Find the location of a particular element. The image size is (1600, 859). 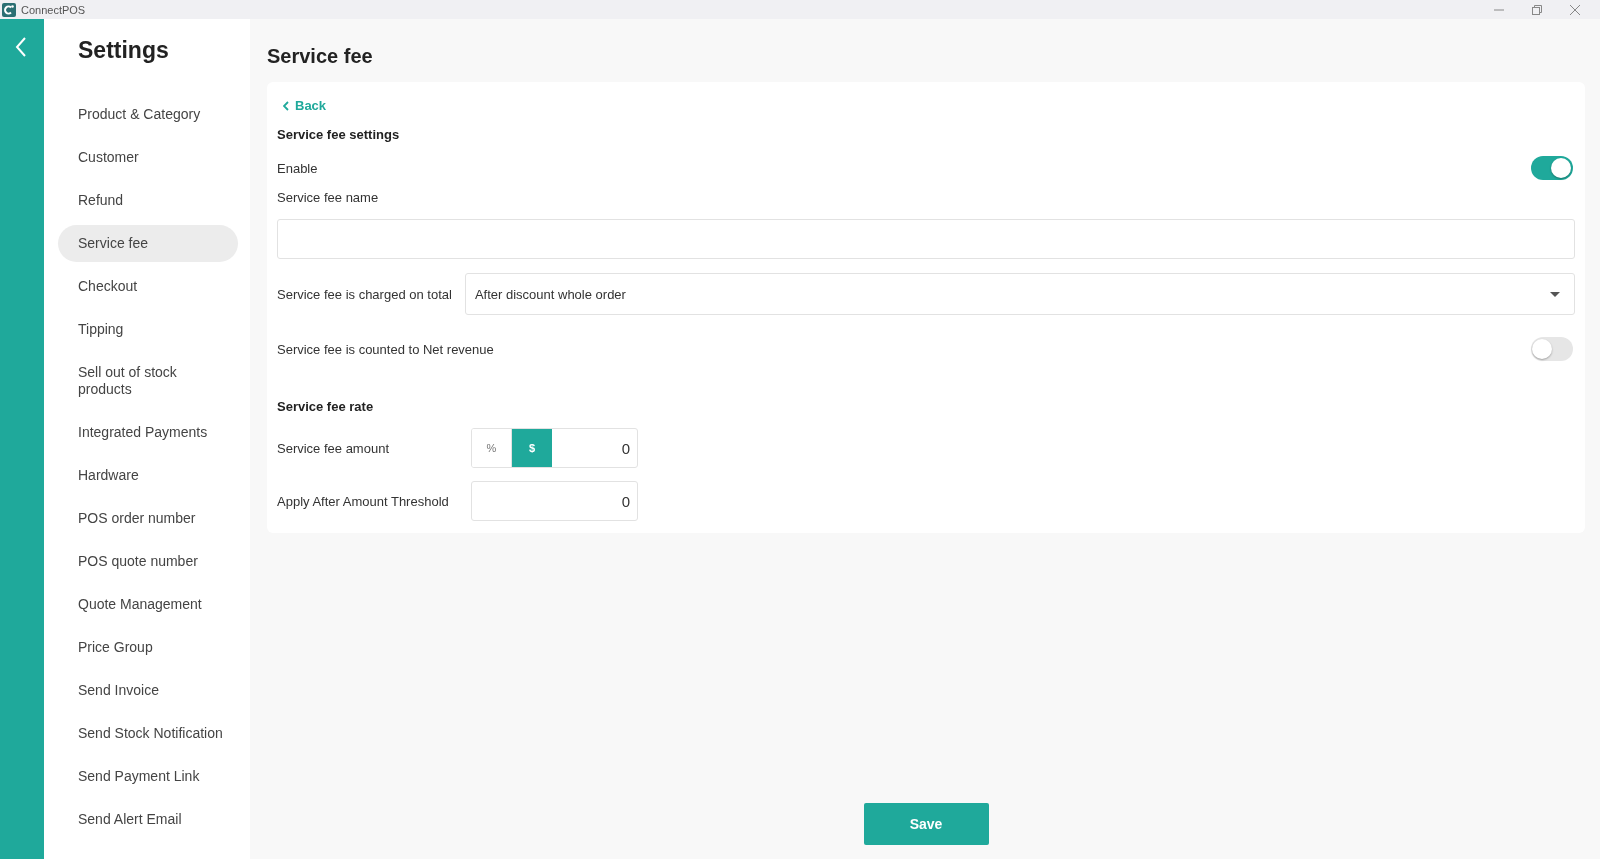

sidebar-item: Sell out of stock products is located at coordinates (148, 381).